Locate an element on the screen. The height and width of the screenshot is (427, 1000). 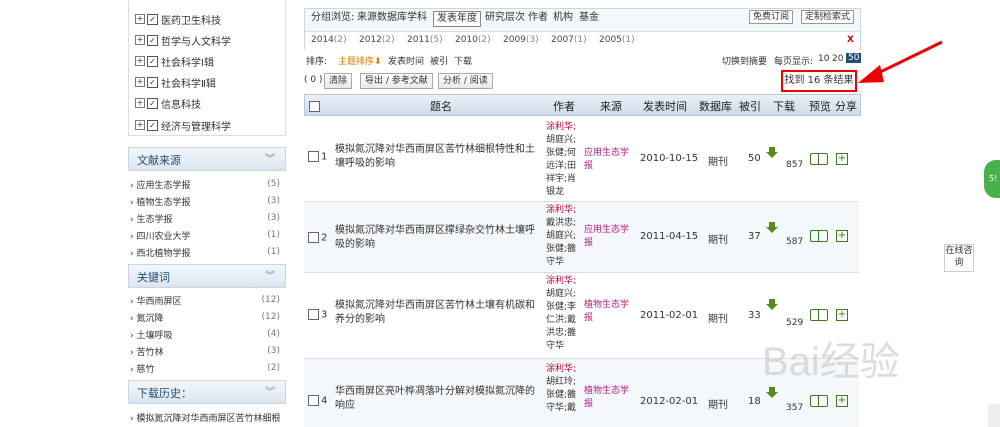
article-title-link: 华西雨屏区亮叶桦凋落叶分解对模拟氮沉降的响应 is located at coordinates (438, 399).